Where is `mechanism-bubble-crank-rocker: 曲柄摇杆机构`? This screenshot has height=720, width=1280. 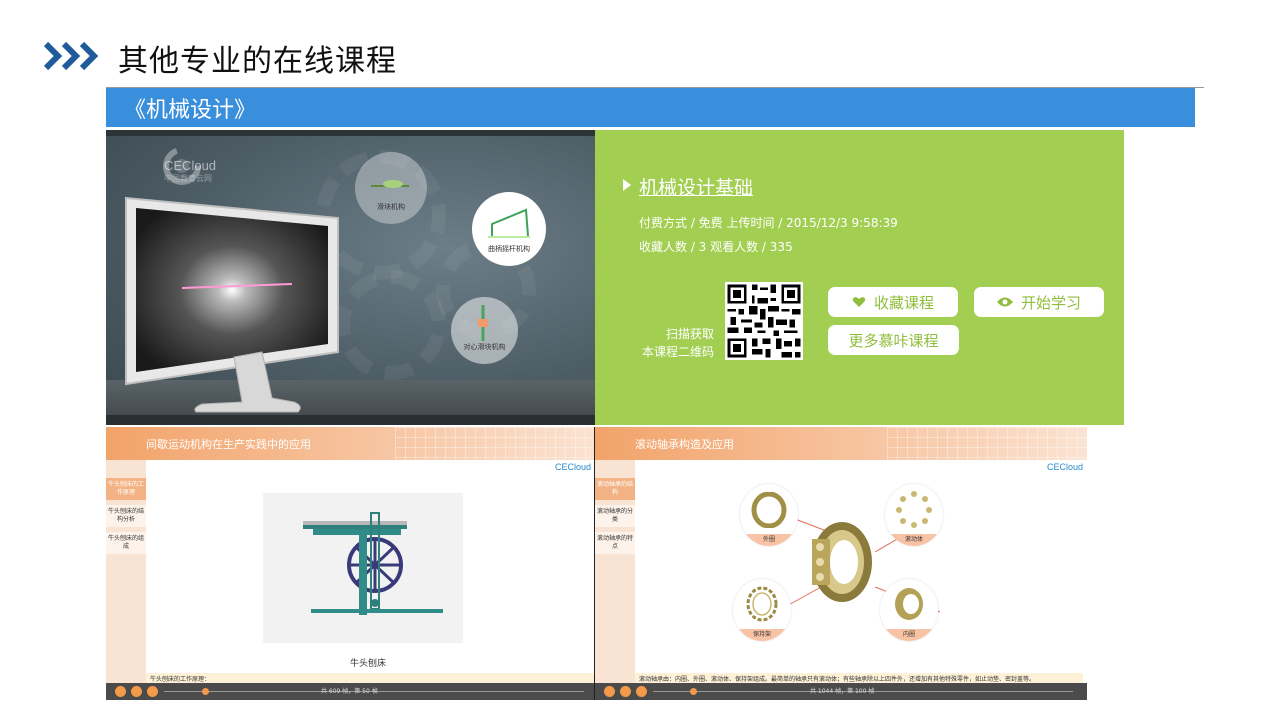
mechanism-bubble-crank-rocker: 曲柄摇杆机构 is located at coordinates (509, 229).